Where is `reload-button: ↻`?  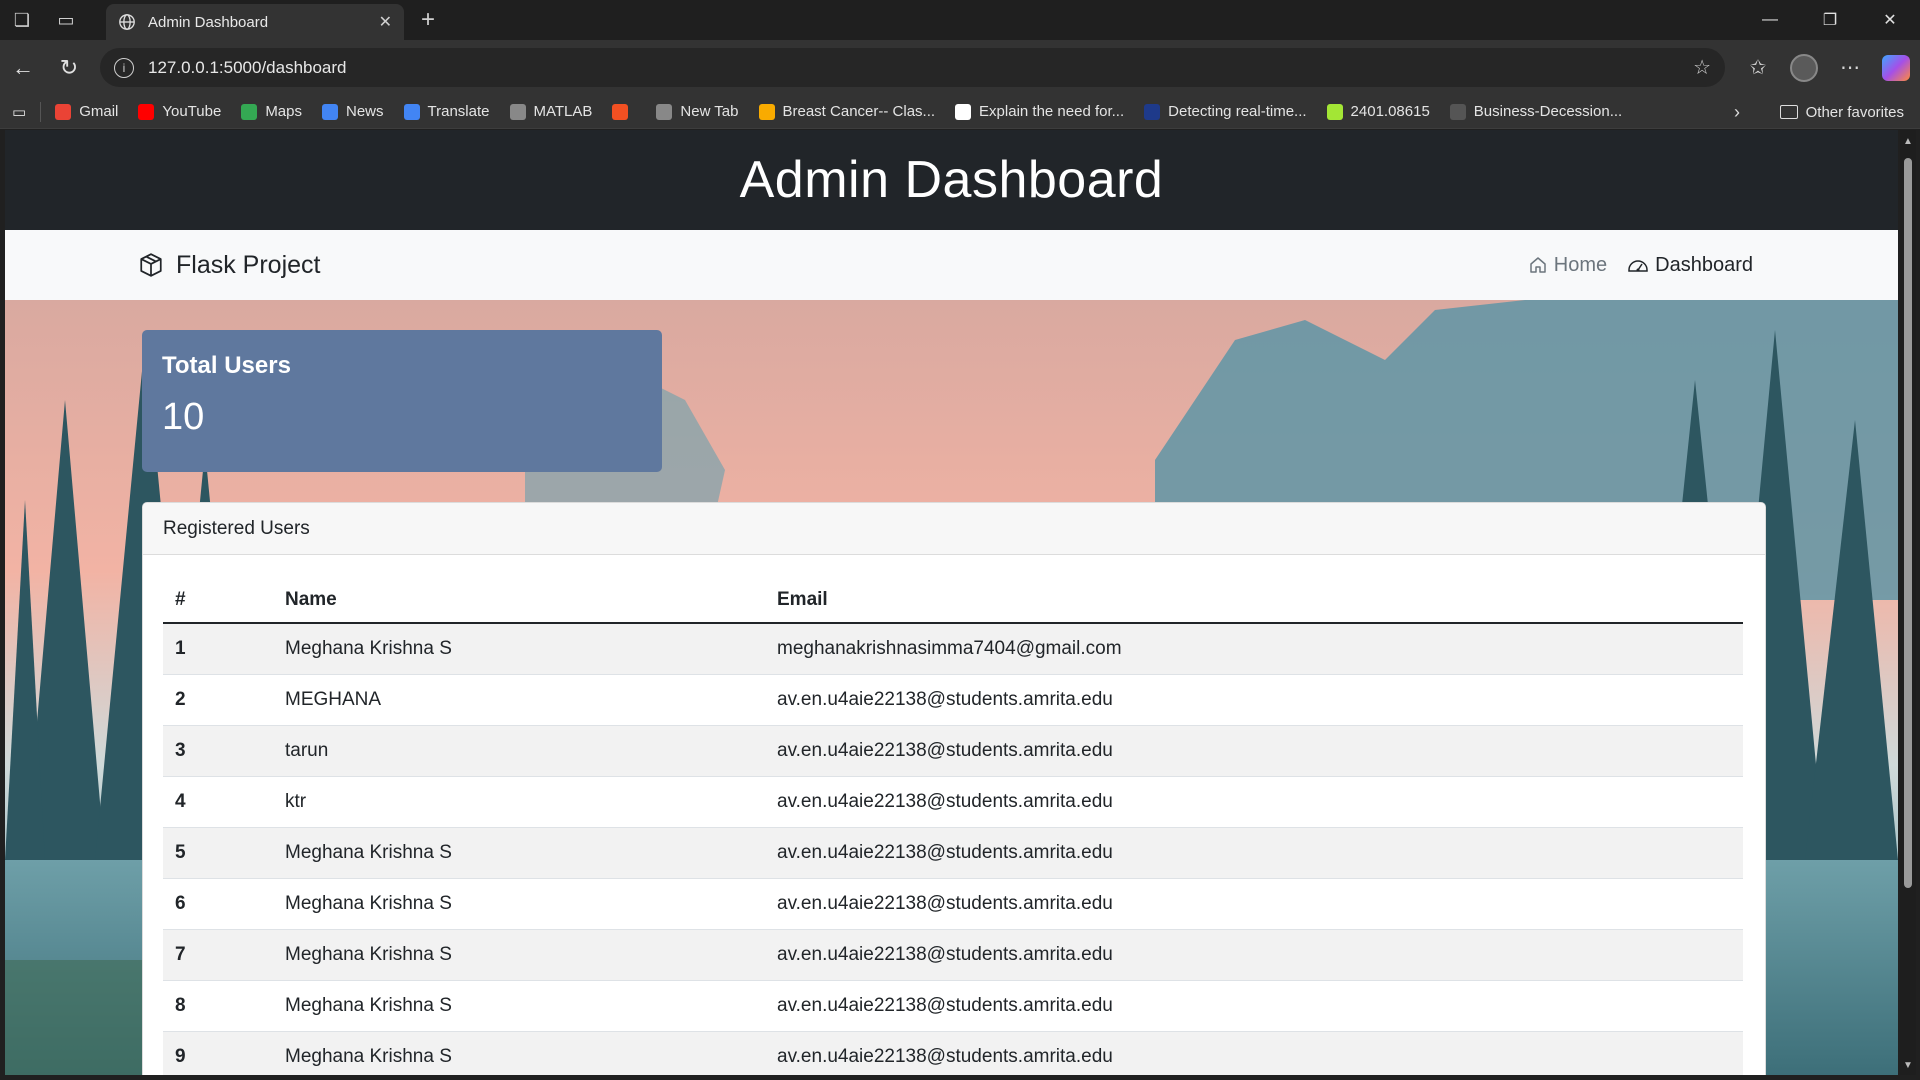 reload-button: ↻ is located at coordinates (69, 68).